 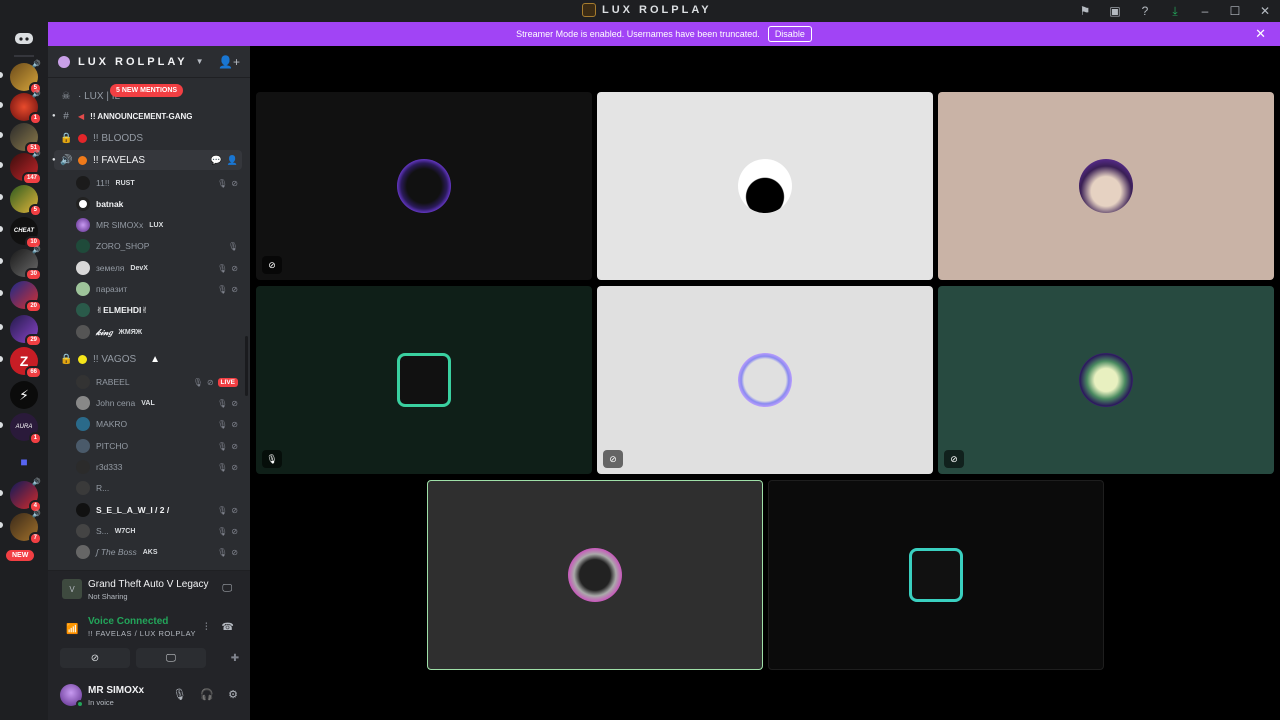 What do you see at coordinates (158, 225) in the screenshot?
I see `voice-user: MR SIMOXx LUX` at bounding box center [158, 225].